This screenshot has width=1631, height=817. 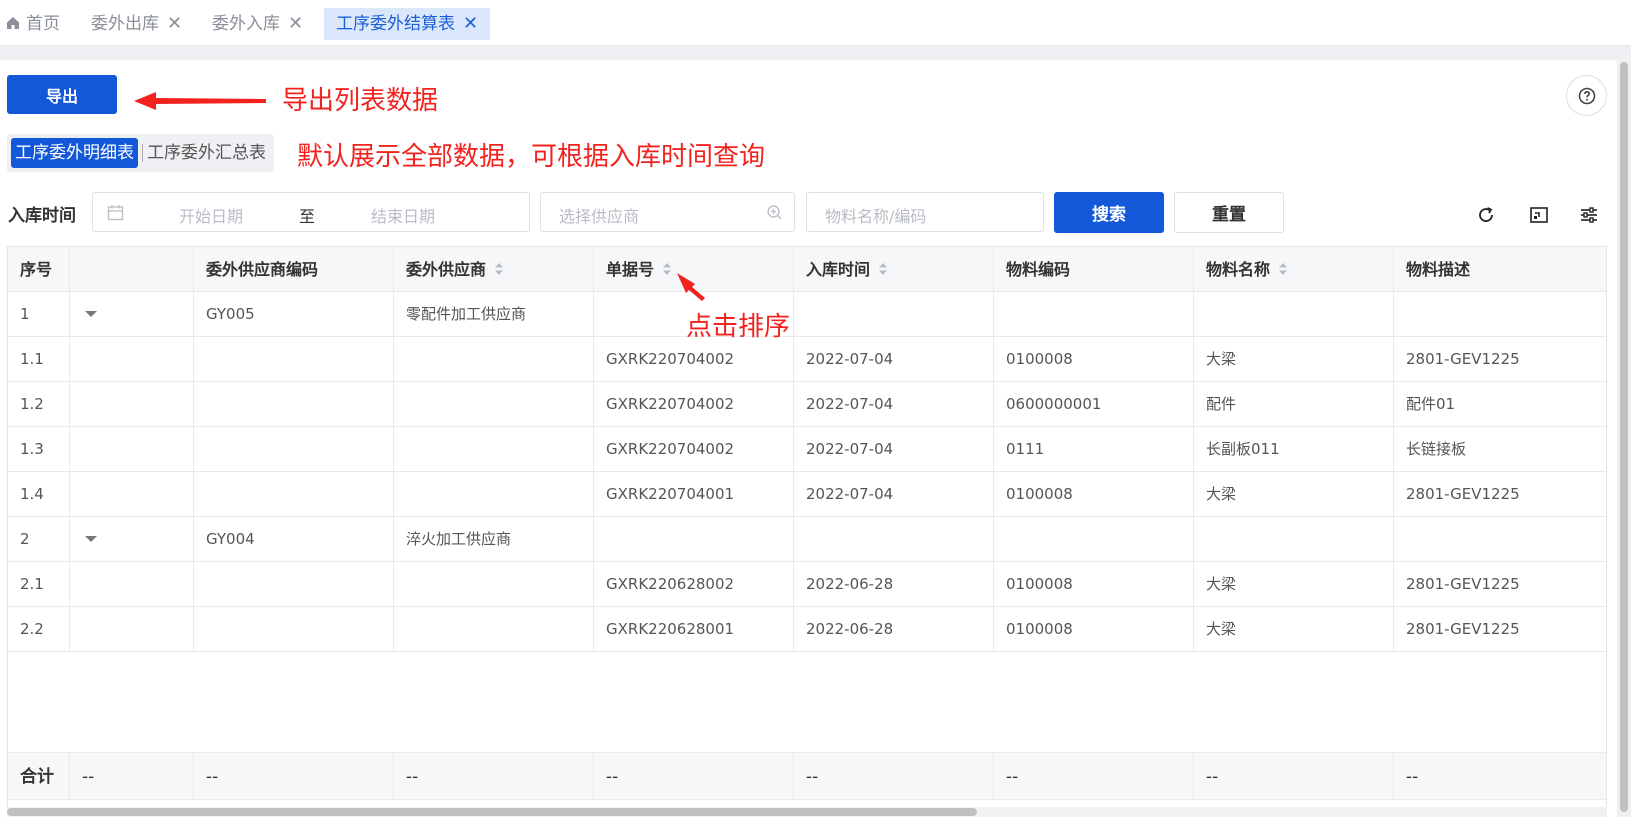 I want to click on table-cell: 2022-07-04, so click(x=894, y=404).